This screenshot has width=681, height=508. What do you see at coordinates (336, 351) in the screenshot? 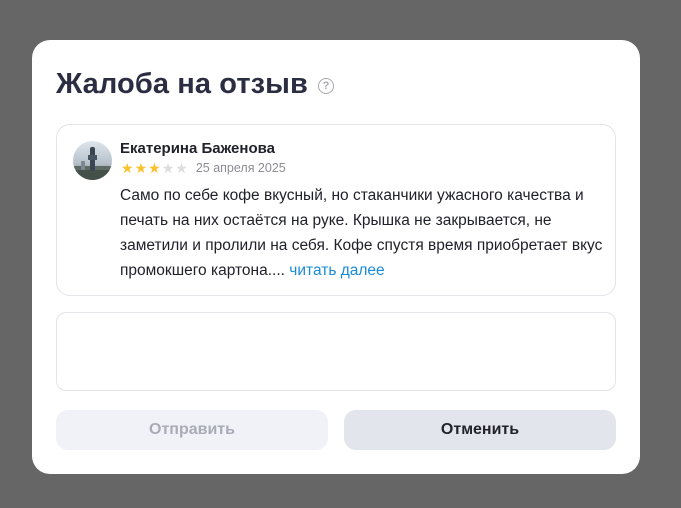
I see `complaint-input` at bounding box center [336, 351].